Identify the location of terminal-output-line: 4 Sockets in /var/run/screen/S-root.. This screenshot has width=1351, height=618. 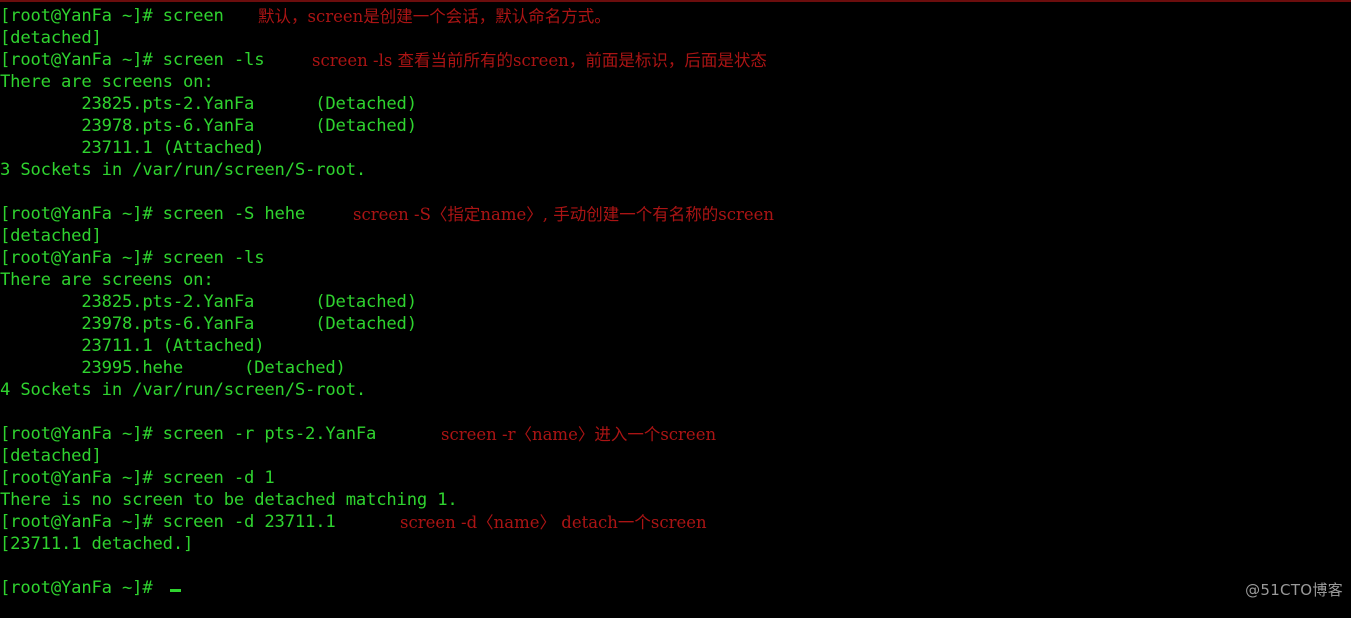
(675, 390).